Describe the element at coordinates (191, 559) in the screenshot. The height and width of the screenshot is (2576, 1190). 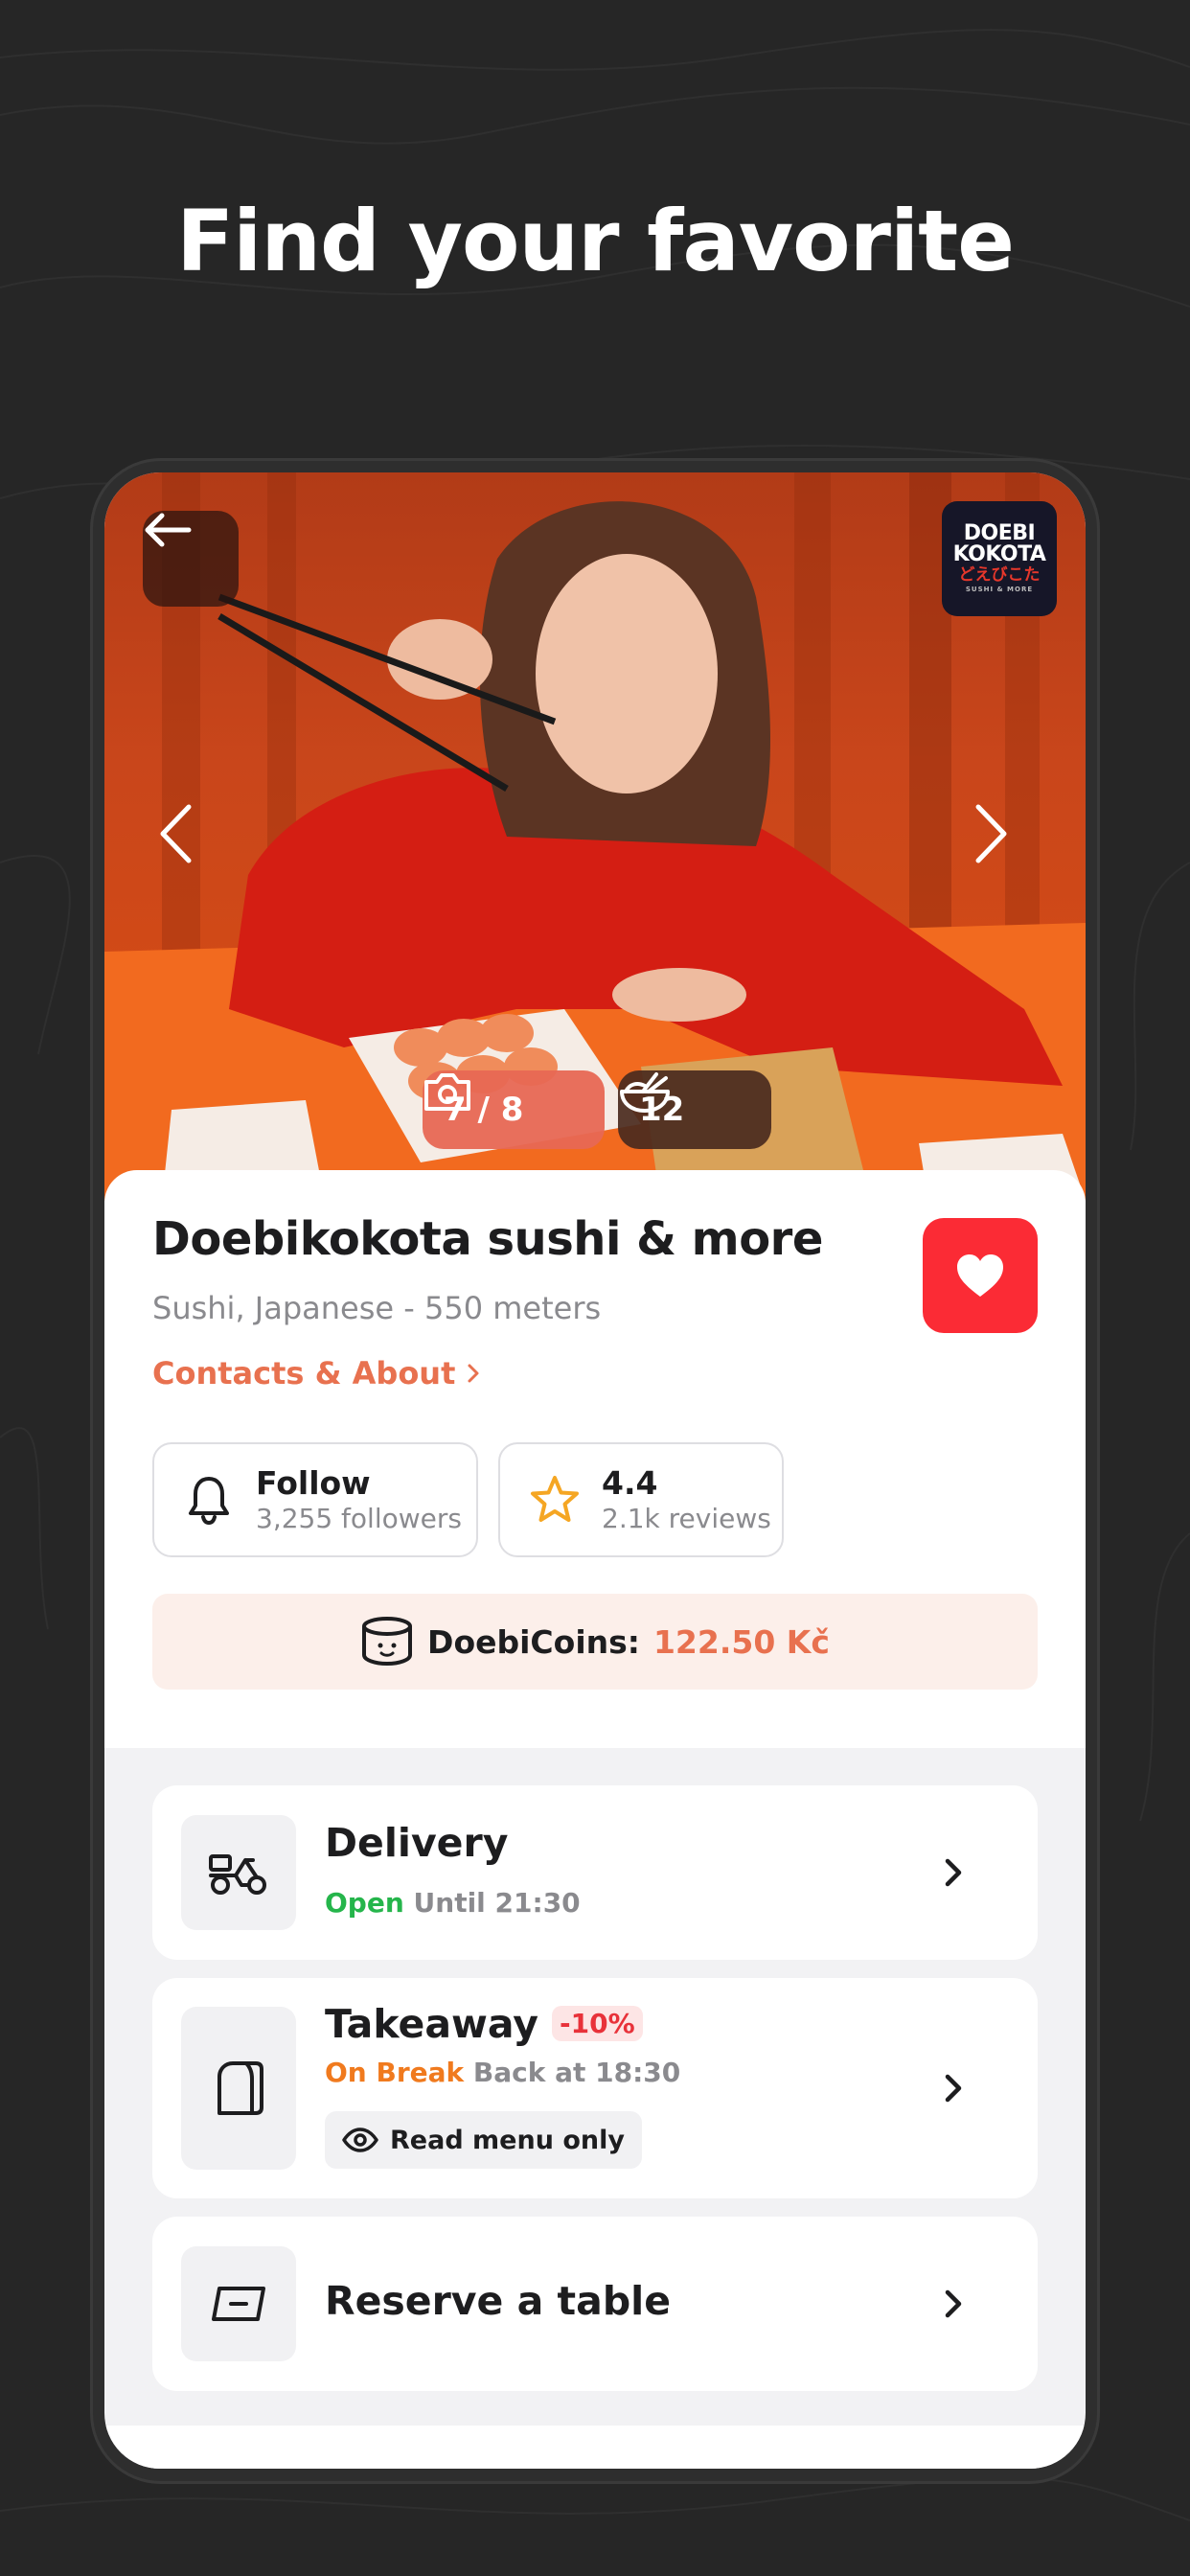
I see `back-button` at that location.